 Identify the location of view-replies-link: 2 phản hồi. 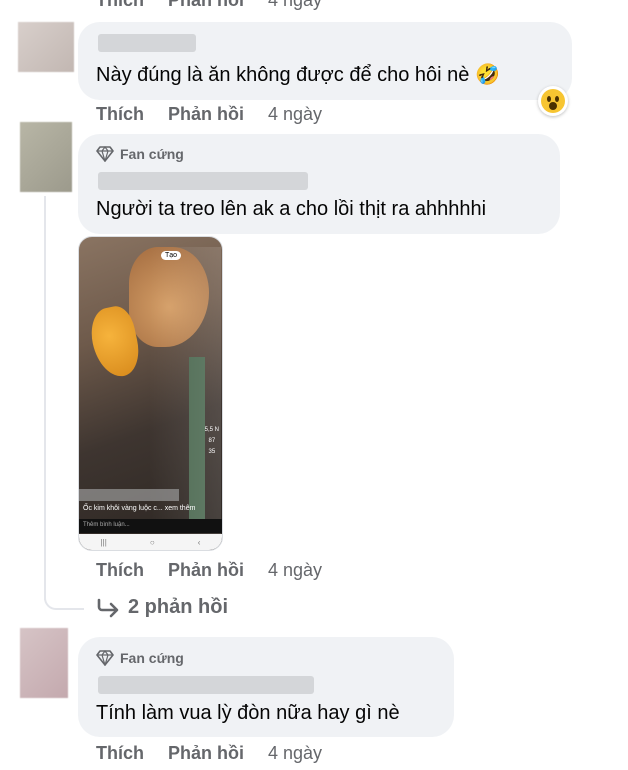
(162, 607).